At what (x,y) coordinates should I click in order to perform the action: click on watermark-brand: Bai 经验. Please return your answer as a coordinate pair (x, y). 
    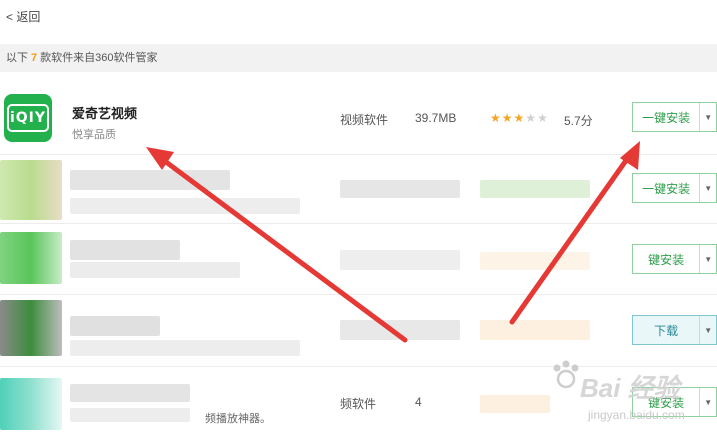
    Looking at the image, I should click on (630, 388).